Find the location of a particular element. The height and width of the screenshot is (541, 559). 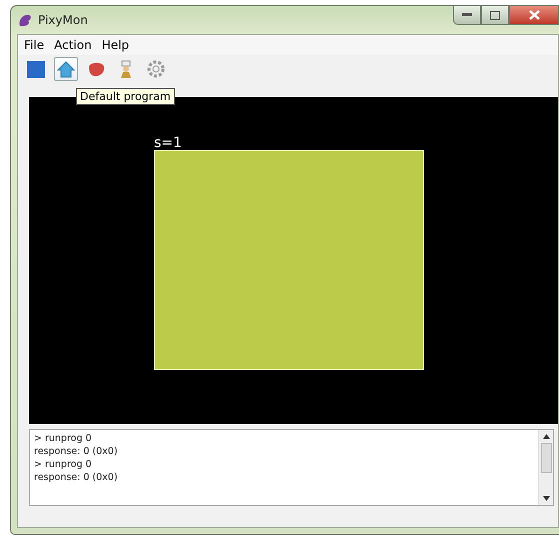

toolbar-button is located at coordinates (66, 69).